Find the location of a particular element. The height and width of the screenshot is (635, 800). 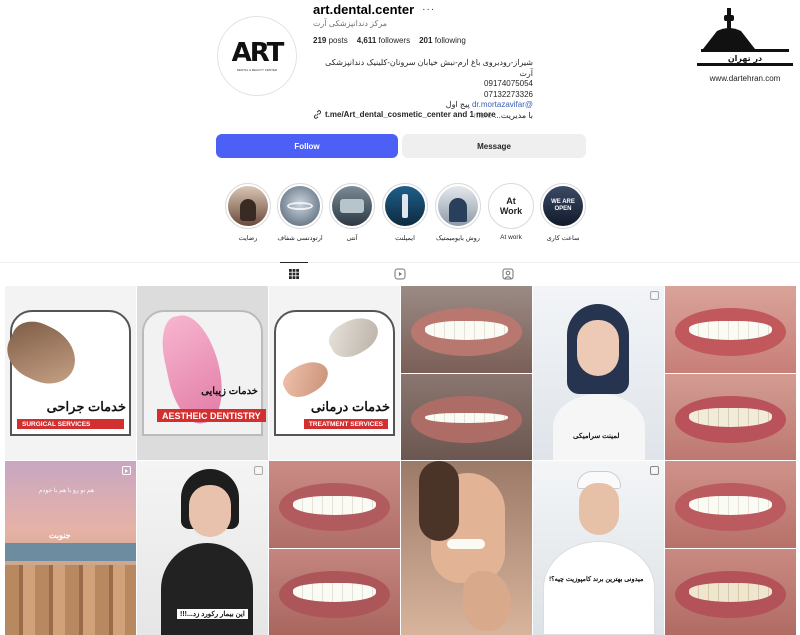

posts-stat: 219 posts is located at coordinates (330, 40).